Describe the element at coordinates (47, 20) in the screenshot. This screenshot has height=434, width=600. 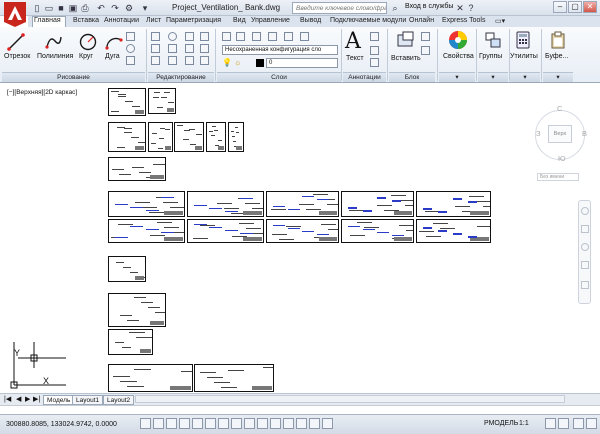
I see `tab-home: Главная` at that location.